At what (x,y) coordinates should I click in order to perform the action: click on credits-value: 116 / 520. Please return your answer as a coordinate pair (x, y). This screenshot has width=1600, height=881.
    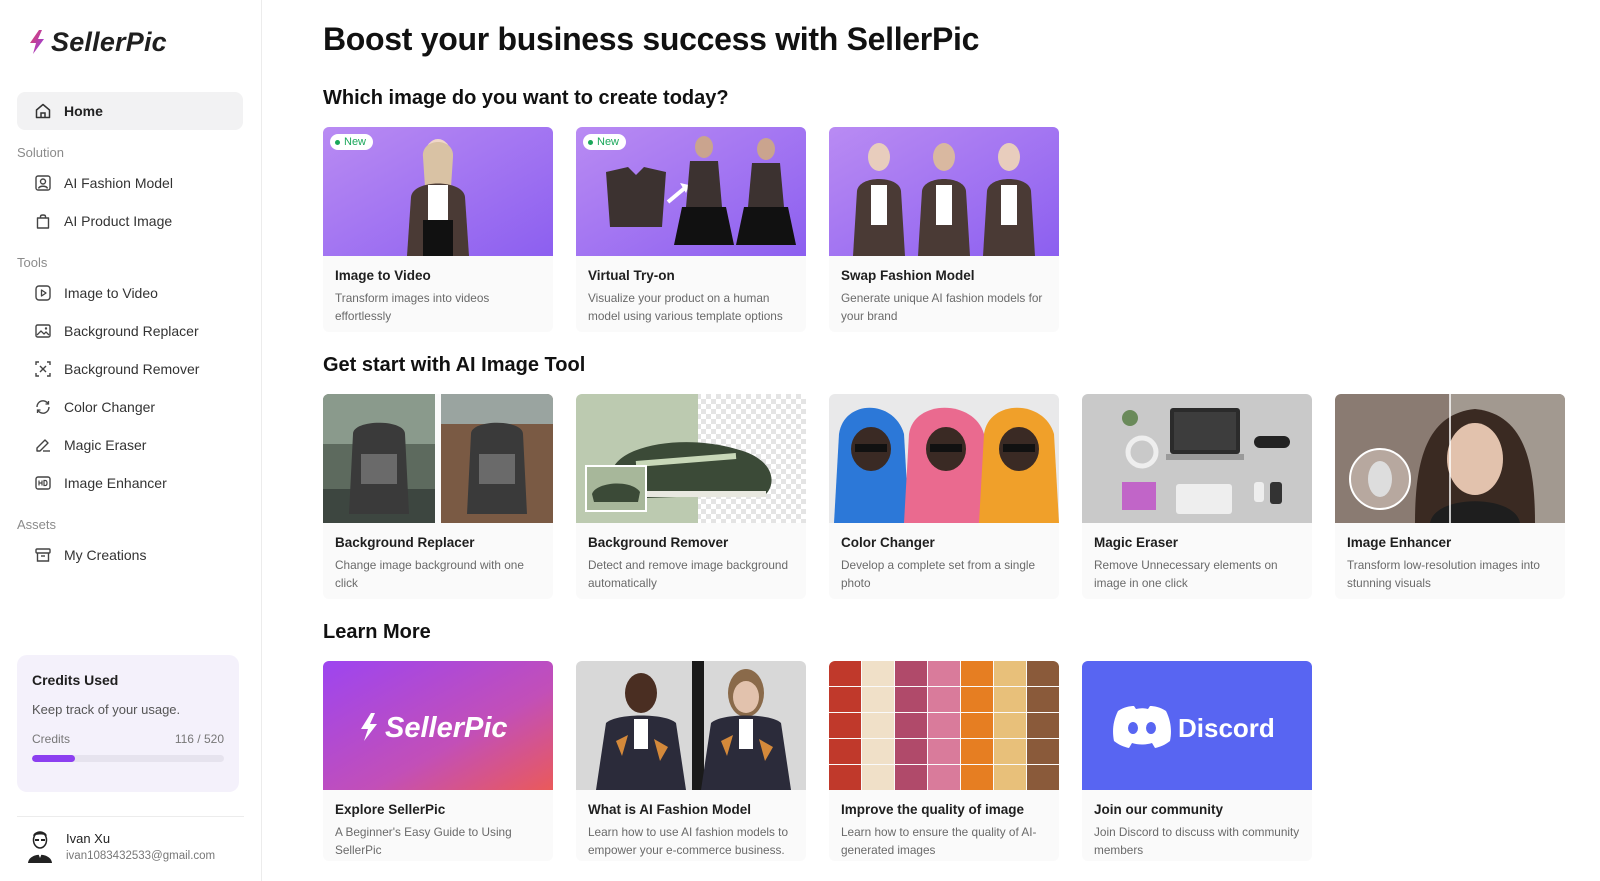
    Looking at the image, I should click on (199, 739).